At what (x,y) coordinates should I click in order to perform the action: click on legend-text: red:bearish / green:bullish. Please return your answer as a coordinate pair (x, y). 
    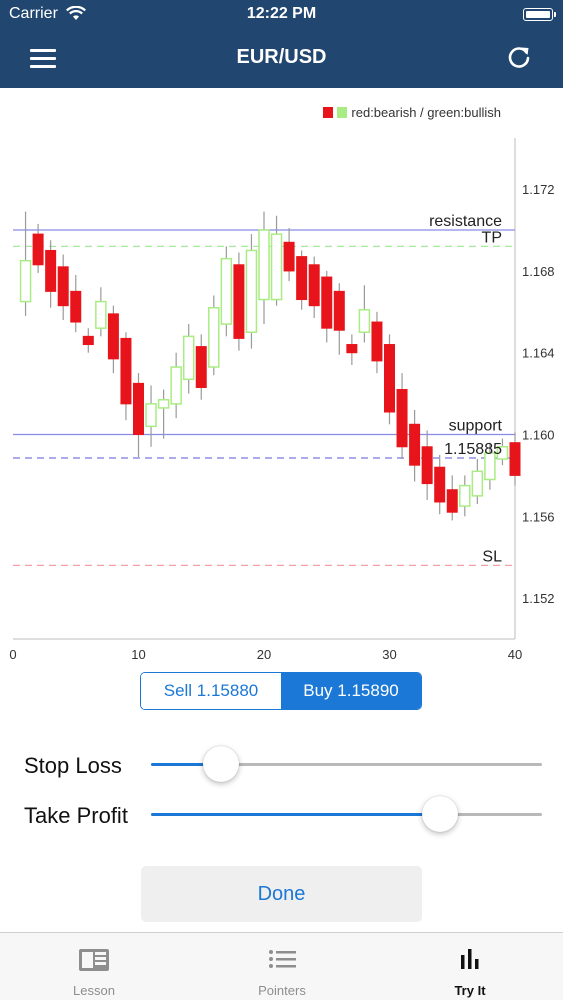
    Looking at the image, I should click on (426, 112).